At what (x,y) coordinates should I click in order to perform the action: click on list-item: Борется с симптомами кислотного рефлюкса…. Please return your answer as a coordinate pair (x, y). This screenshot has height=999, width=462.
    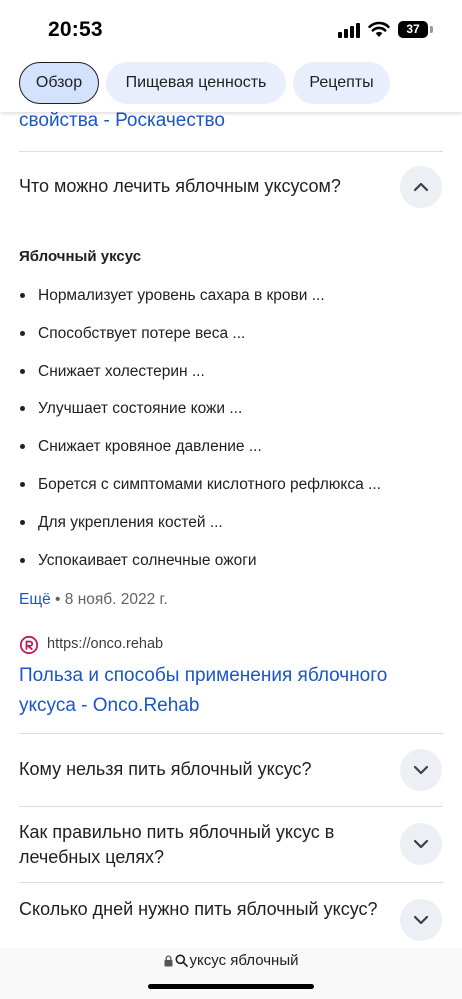
    Looking at the image, I should click on (229, 486).